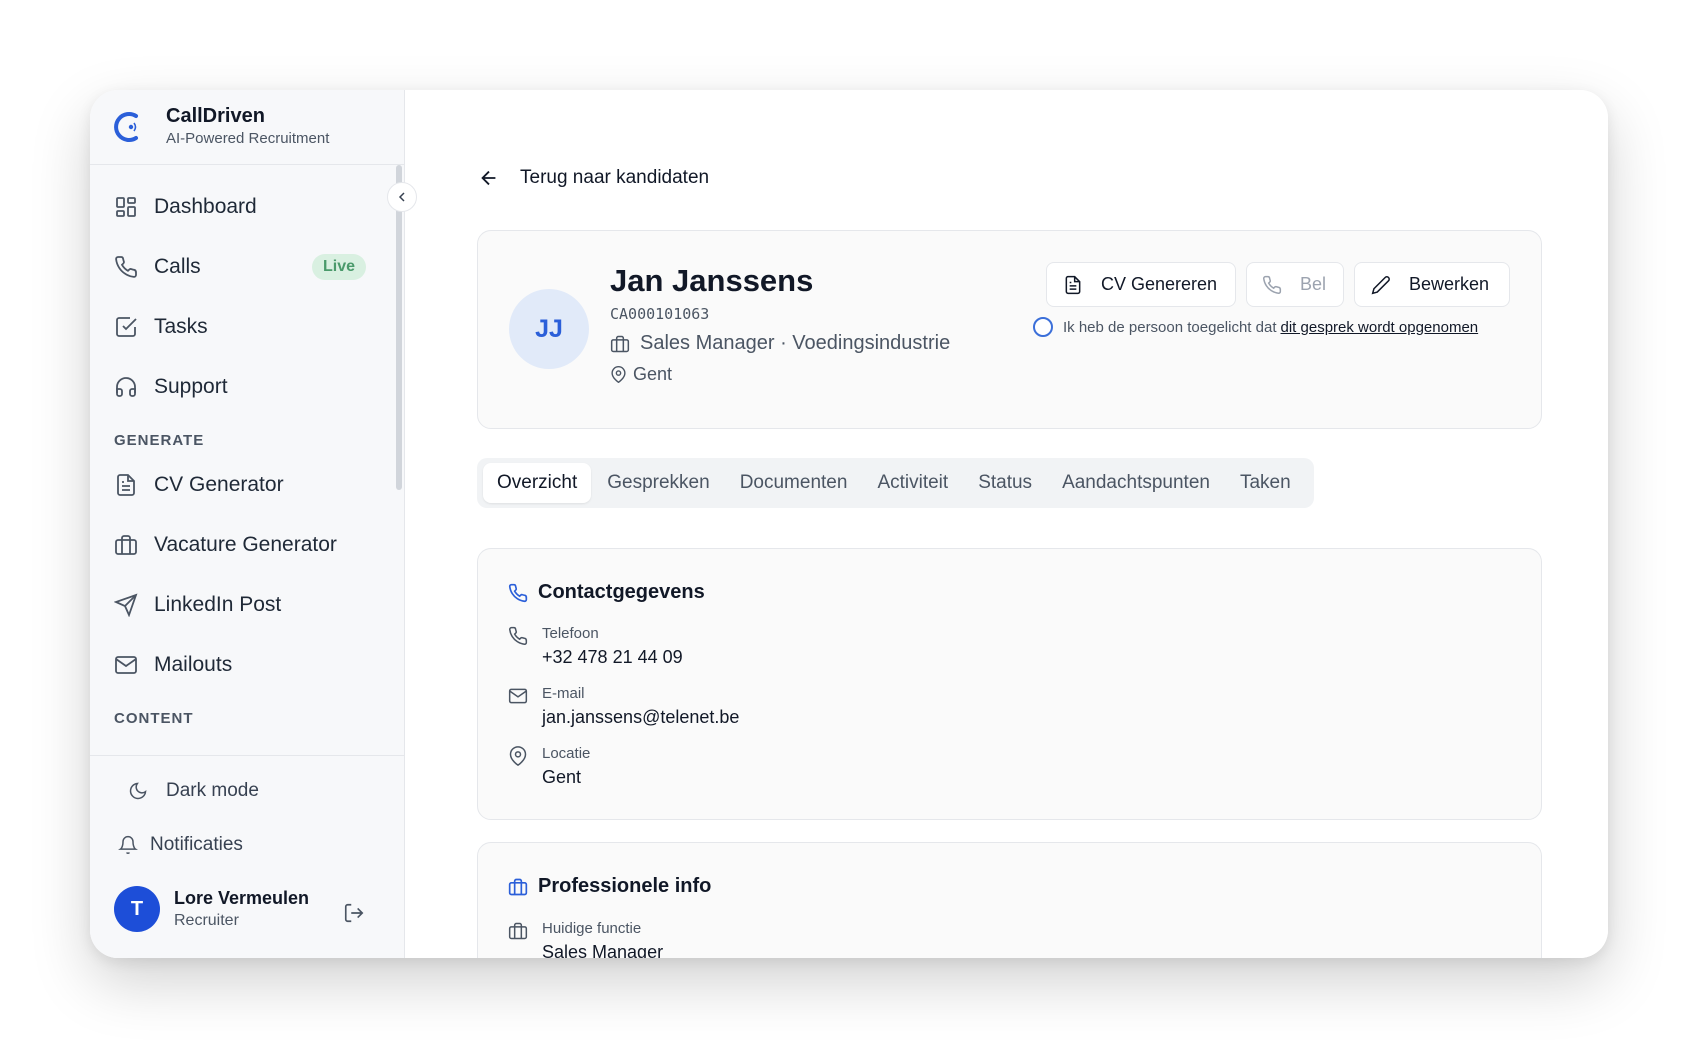 Image resolution: width=1692 pixels, height=1047 pixels. I want to click on send-icon, so click(126, 605).